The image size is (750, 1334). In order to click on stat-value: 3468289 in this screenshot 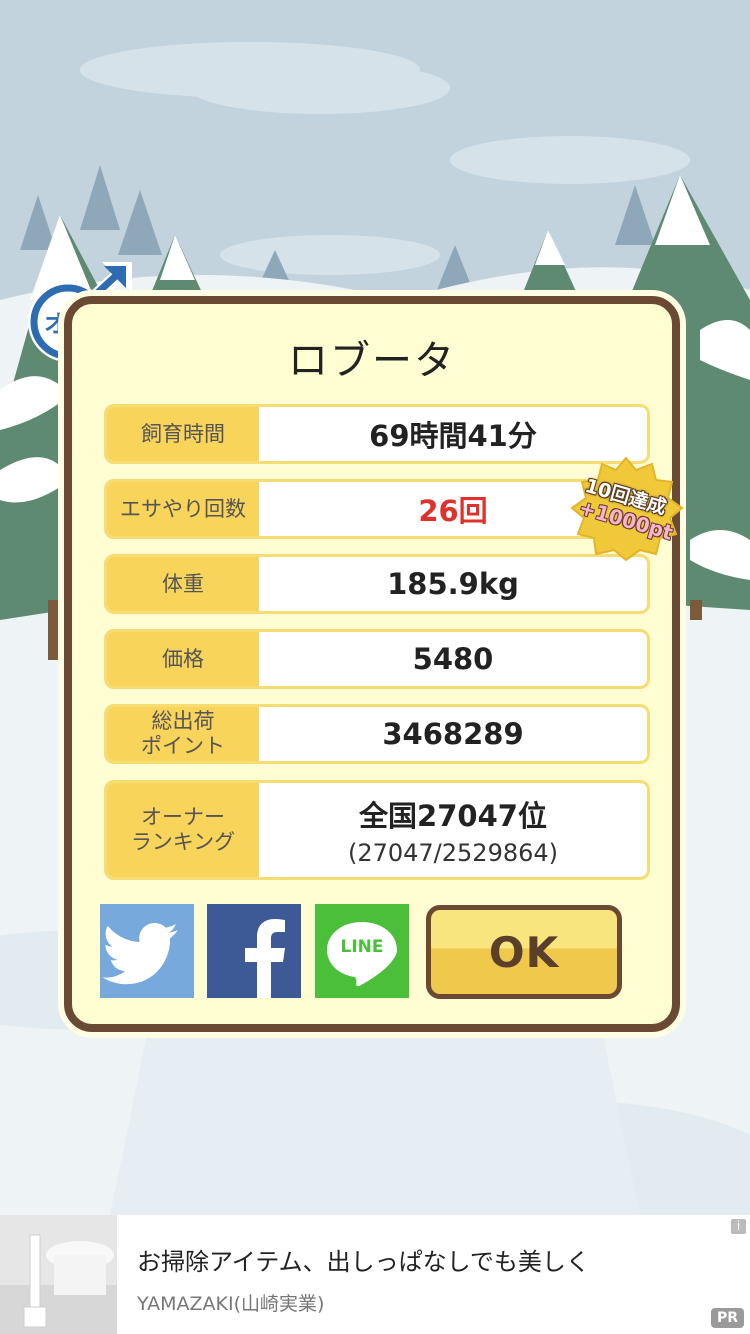, I will do `click(453, 734)`.